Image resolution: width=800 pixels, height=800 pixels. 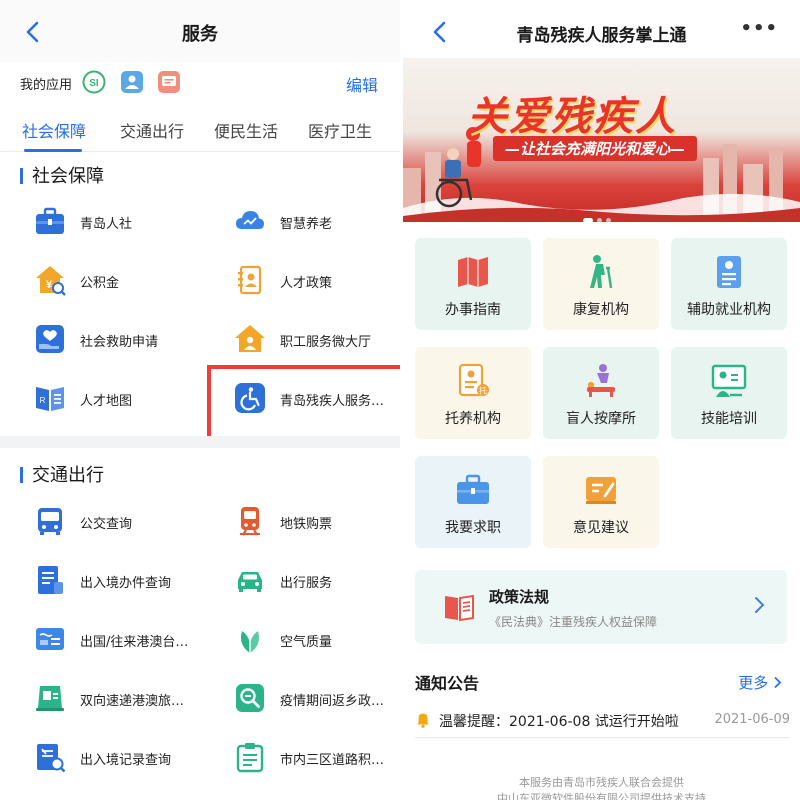 I want to click on card-blind-massage: 盲人按摩所, so click(x=601, y=393).